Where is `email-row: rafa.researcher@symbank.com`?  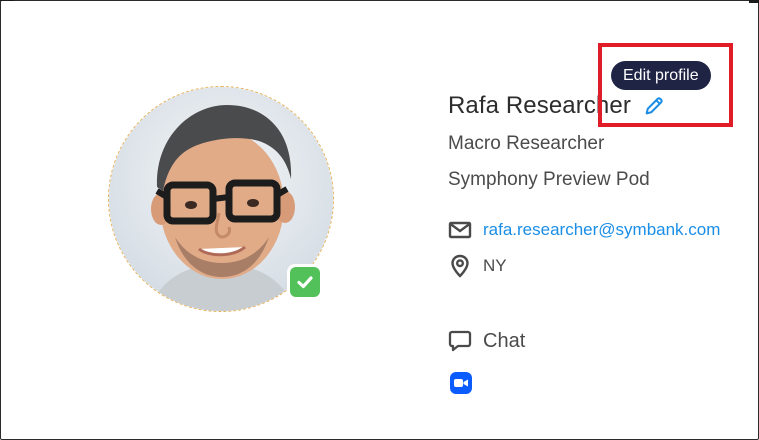 email-row: rafa.researcher@symbank.com is located at coordinates (584, 230).